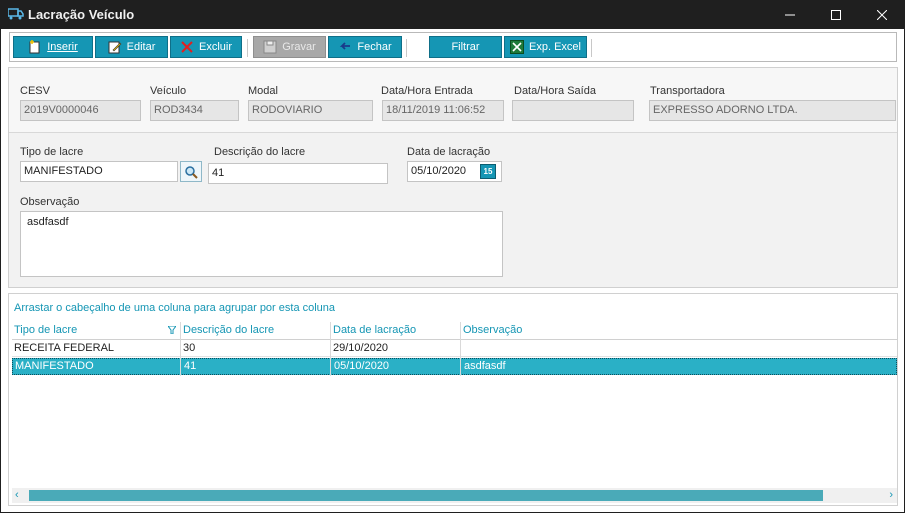 This screenshot has width=905, height=513. I want to click on save-icon, so click(270, 47).